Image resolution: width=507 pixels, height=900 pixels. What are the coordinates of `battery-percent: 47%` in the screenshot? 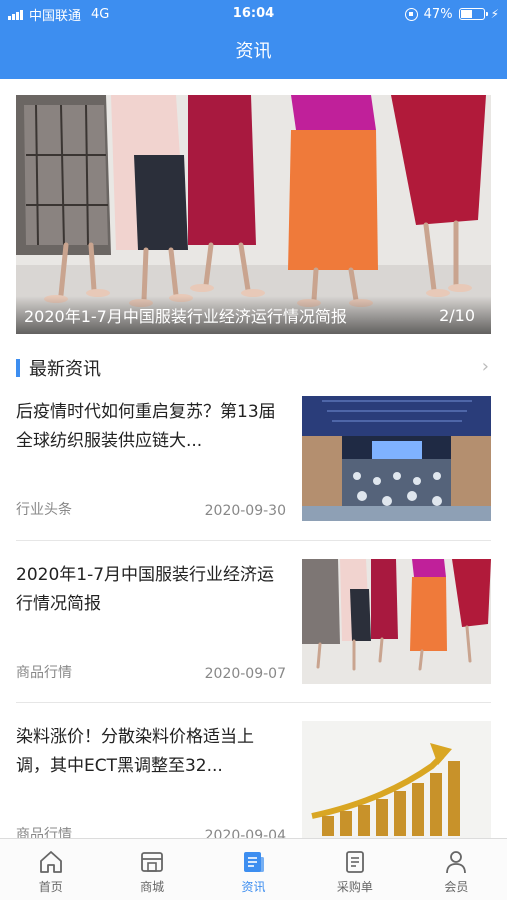 It's located at (438, 14).